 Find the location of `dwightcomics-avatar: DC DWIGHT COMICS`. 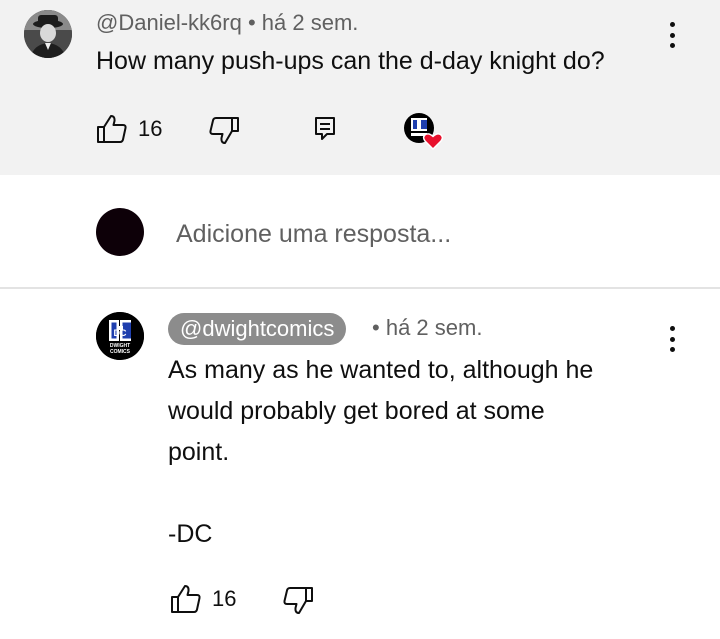

dwightcomics-avatar: DC DWIGHT COMICS is located at coordinates (120, 336).